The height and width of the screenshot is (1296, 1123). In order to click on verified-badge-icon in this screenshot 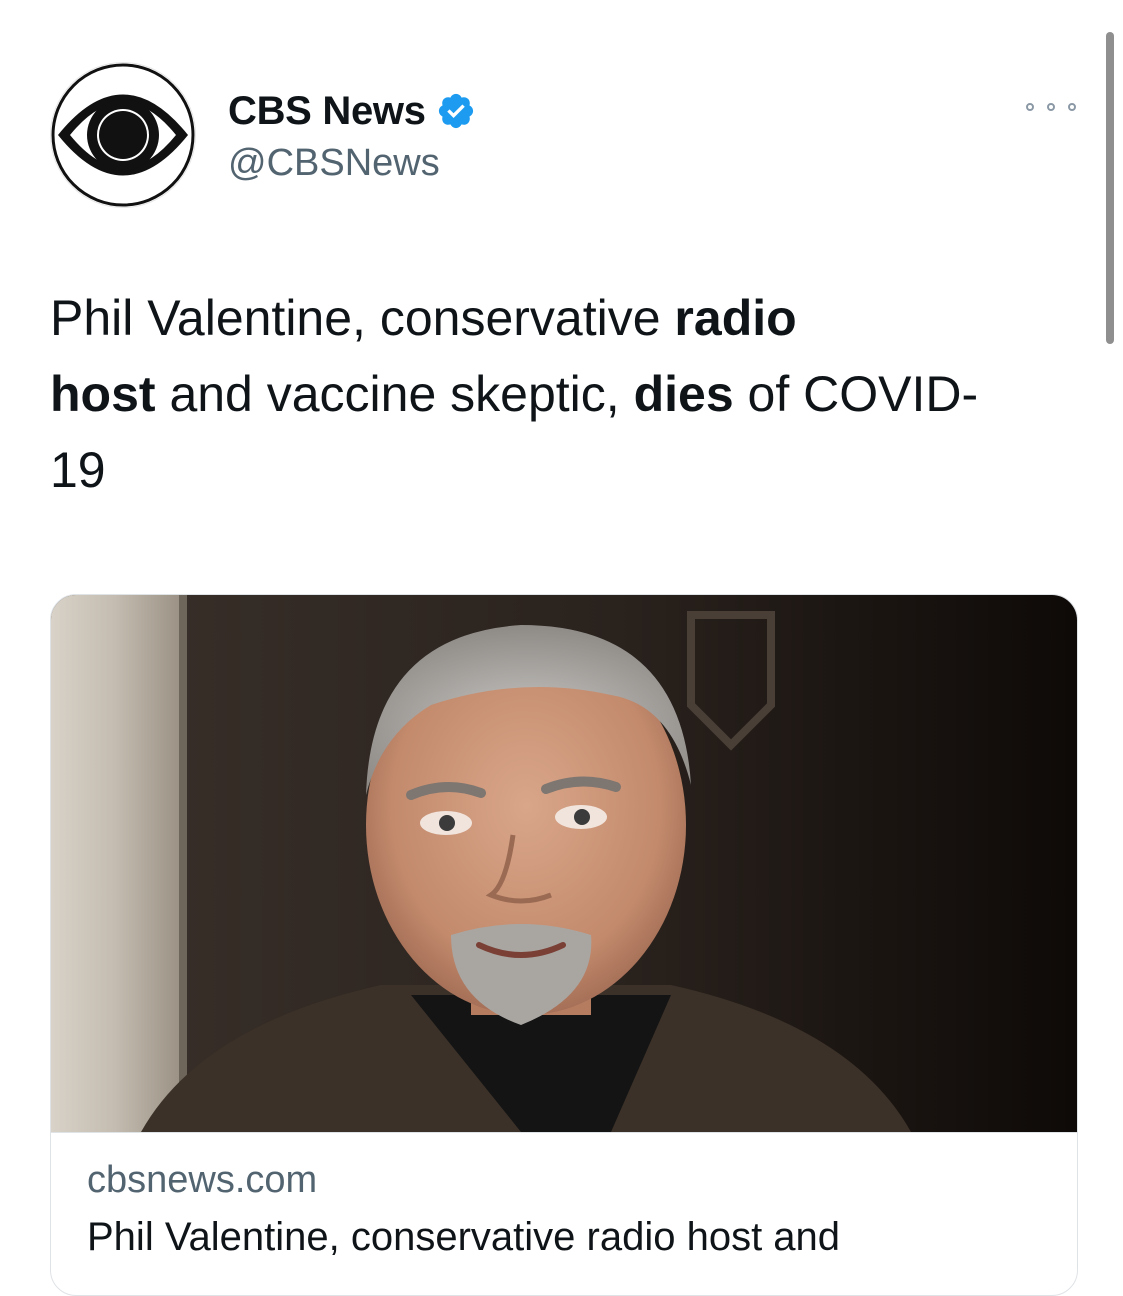, I will do `click(456, 111)`.